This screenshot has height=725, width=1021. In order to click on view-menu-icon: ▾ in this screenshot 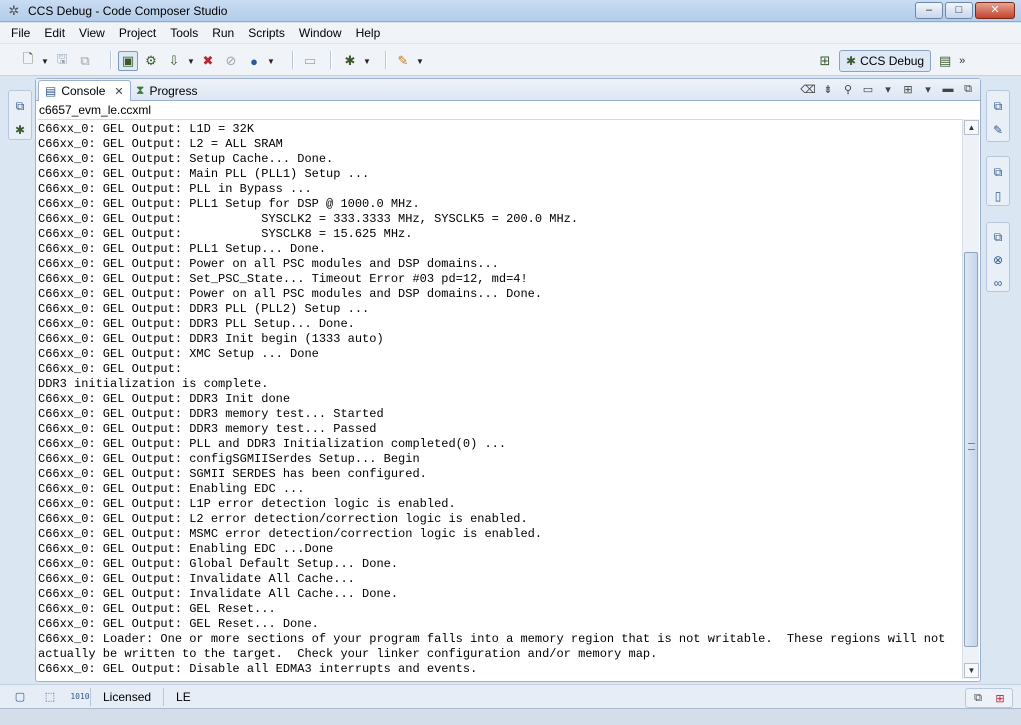, I will do `click(928, 89)`.